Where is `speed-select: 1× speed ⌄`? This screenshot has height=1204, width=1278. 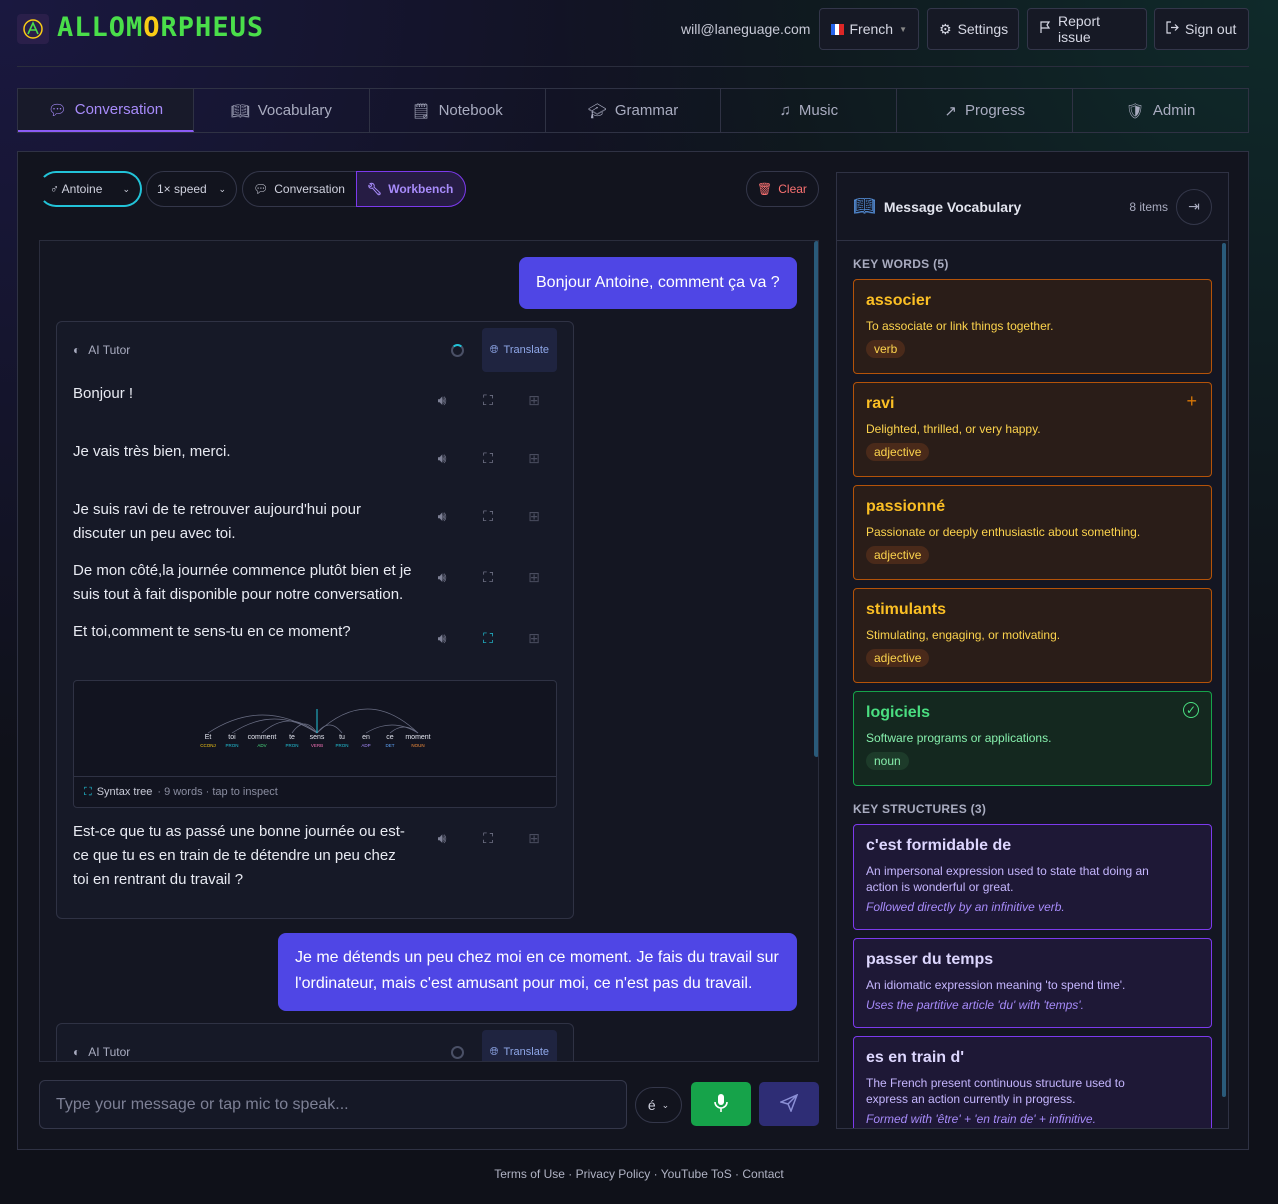 speed-select: 1× speed ⌄ is located at coordinates (191, 189).